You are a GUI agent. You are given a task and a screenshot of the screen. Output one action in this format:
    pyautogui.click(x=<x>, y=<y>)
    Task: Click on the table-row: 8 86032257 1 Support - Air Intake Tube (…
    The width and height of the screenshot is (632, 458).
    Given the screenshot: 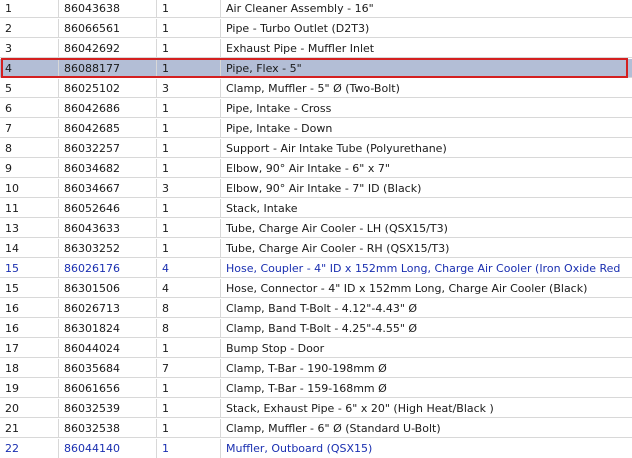 What is the action you would take?
    pyautogui.click(x=316, y=148)
    